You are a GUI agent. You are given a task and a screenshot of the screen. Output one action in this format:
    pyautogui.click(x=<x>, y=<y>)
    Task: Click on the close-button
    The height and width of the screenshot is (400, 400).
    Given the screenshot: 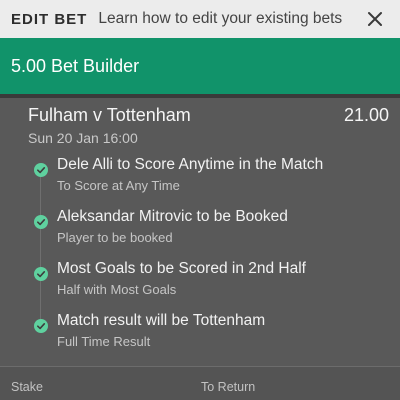 What is the action you would take?
    pyautogui.click(x=375, y=19)
    